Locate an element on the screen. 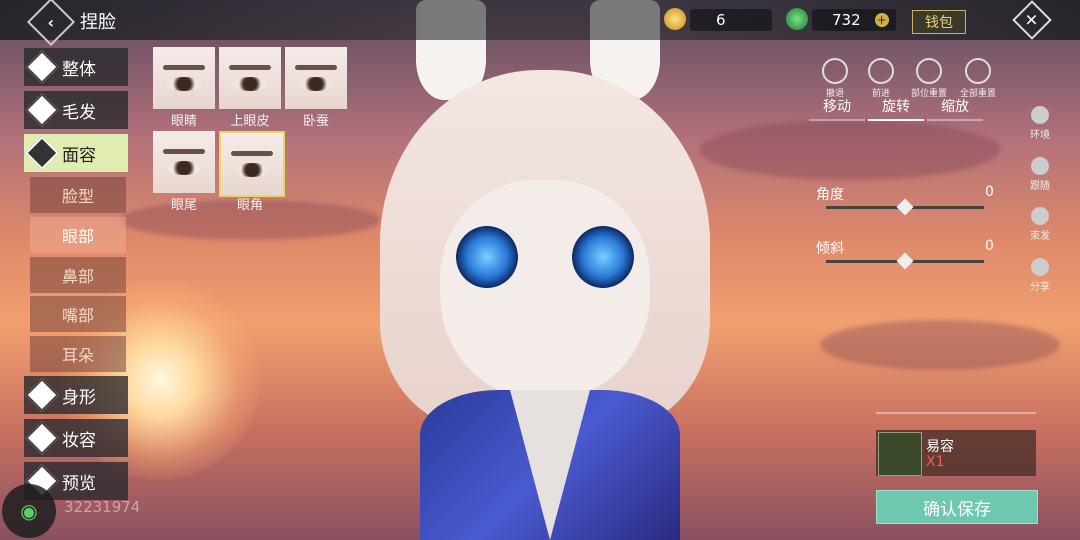 Image resolution: width=1080 pixels, height=540 pixels. reset-all-button: 全部重置 is located at coordinates (978, 78).